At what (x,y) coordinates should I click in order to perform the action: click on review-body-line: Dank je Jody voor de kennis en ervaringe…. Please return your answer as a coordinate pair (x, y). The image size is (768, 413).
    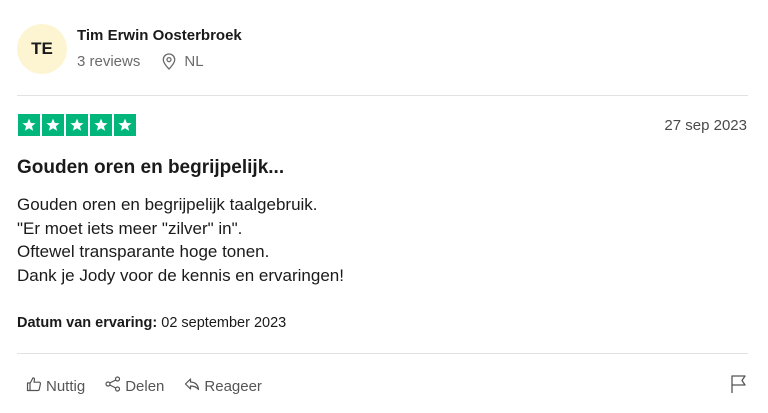
    Looking at the image, I should click on (180, 275).